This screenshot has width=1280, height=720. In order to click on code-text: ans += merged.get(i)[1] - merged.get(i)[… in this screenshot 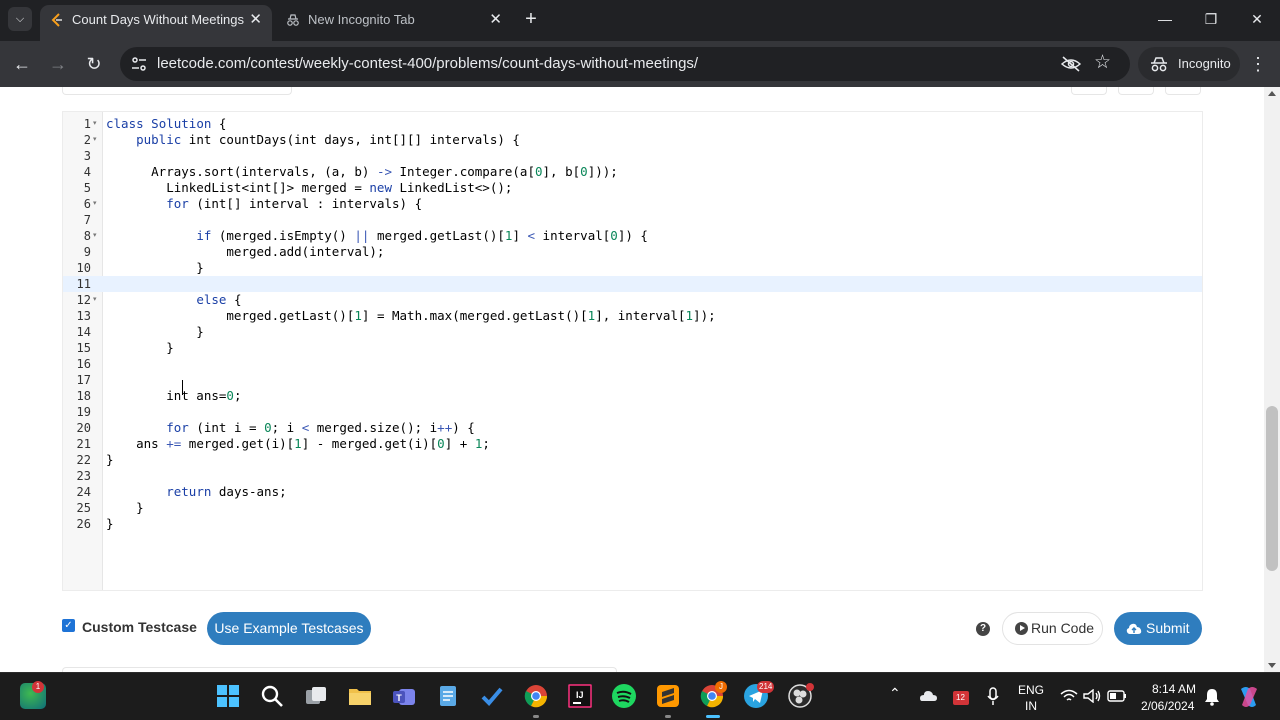, I will do `click(298, 444)`.